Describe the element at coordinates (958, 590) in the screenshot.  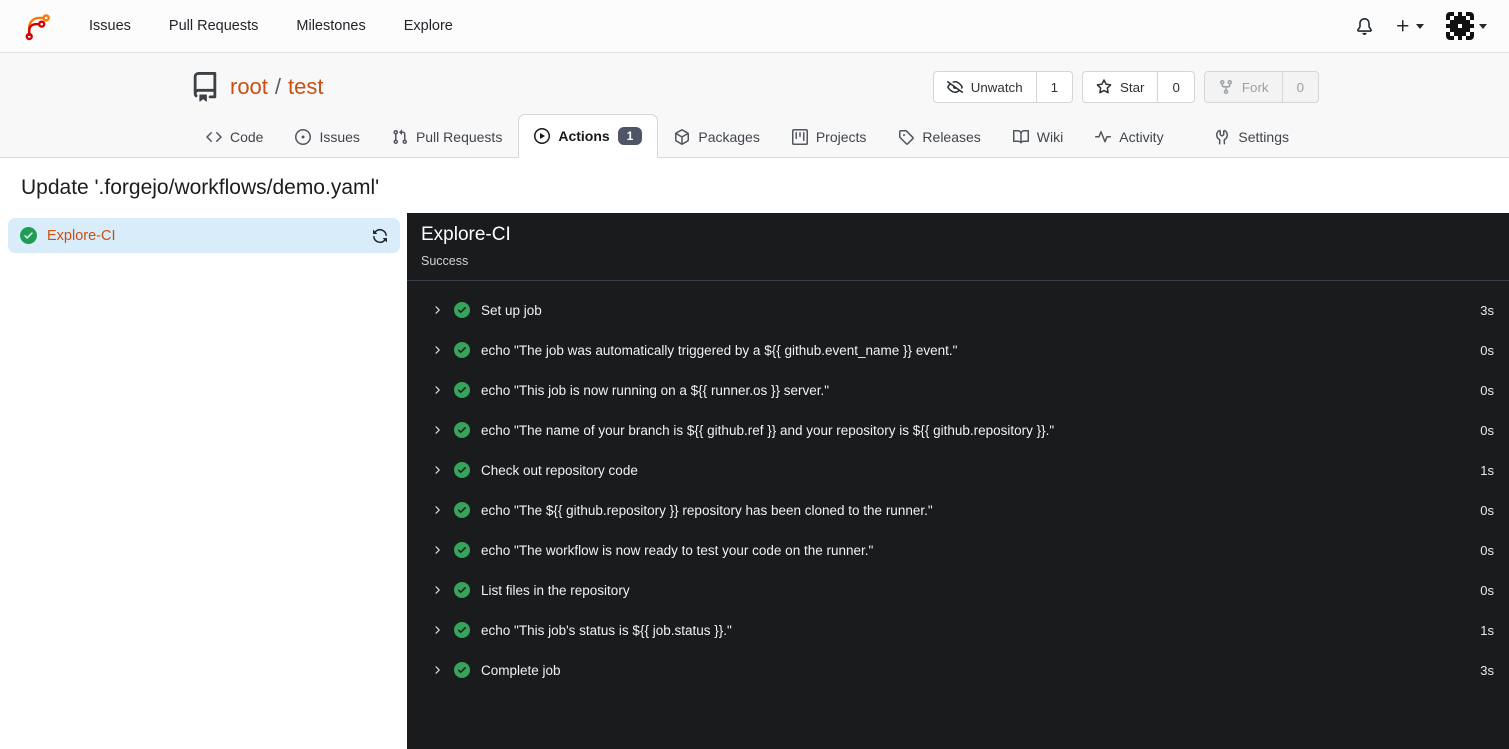
I see `job-step-row: List files in the repository 0s` at that location.